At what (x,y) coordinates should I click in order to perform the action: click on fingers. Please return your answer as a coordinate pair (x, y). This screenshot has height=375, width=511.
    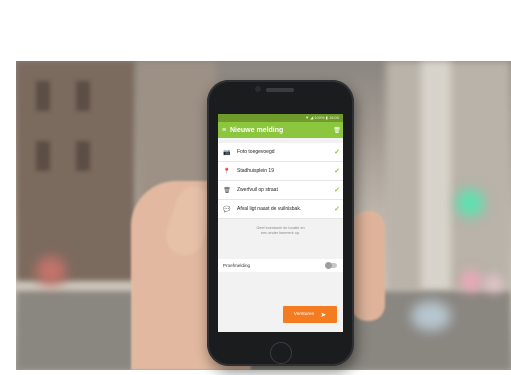
    Looking at the image, I should click on (368, 266).